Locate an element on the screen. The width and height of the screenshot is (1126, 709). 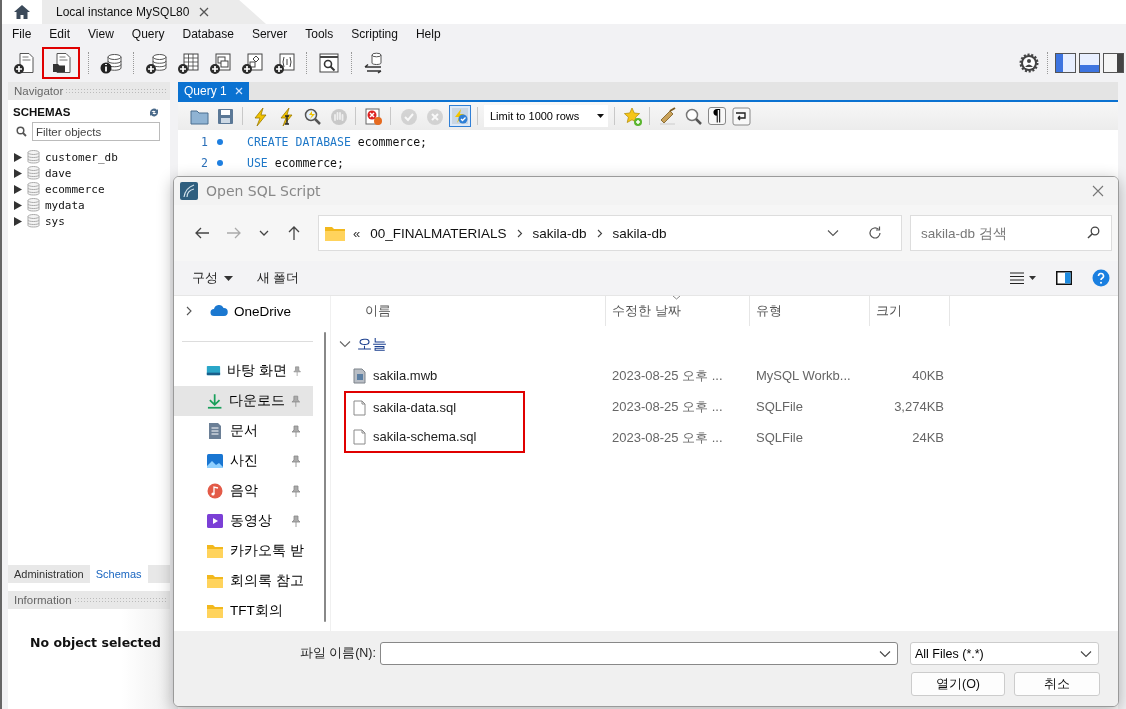
menu-item: Database is located at coordinates (209, 34).